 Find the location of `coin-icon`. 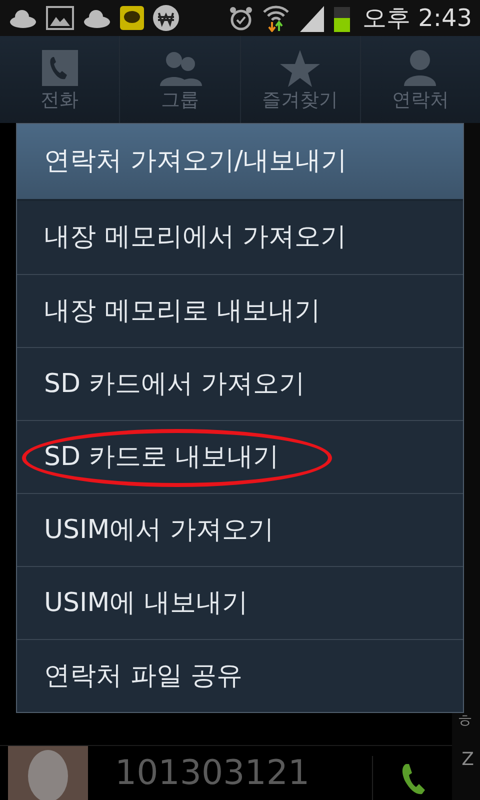

coin-icon is located at coordinates (166, 18).